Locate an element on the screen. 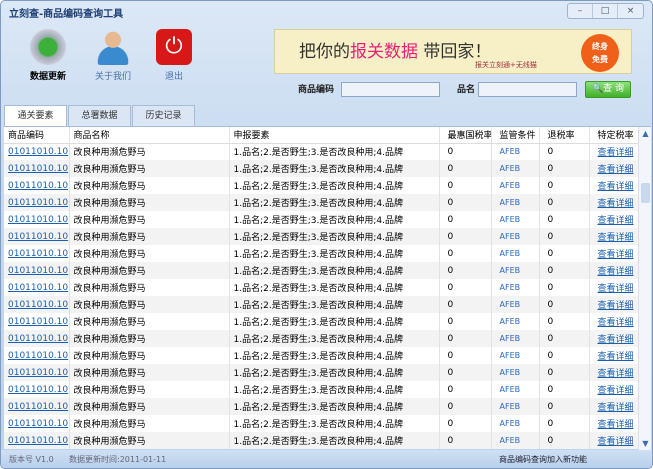 This screenshot has width=653, height=469. exit-button: ⏻ 退出 is located at coordinates (174, 55).